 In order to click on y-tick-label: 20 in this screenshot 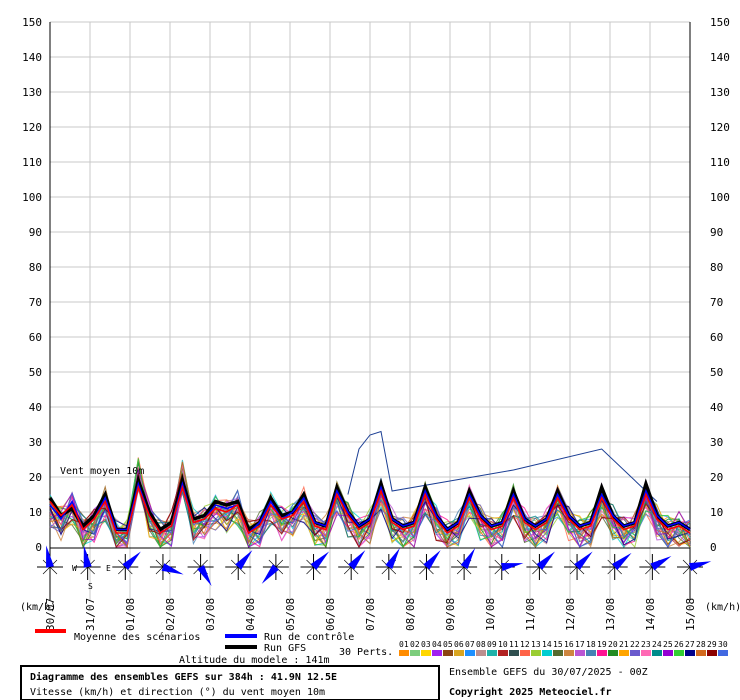, I will do `click(716, 477)`.